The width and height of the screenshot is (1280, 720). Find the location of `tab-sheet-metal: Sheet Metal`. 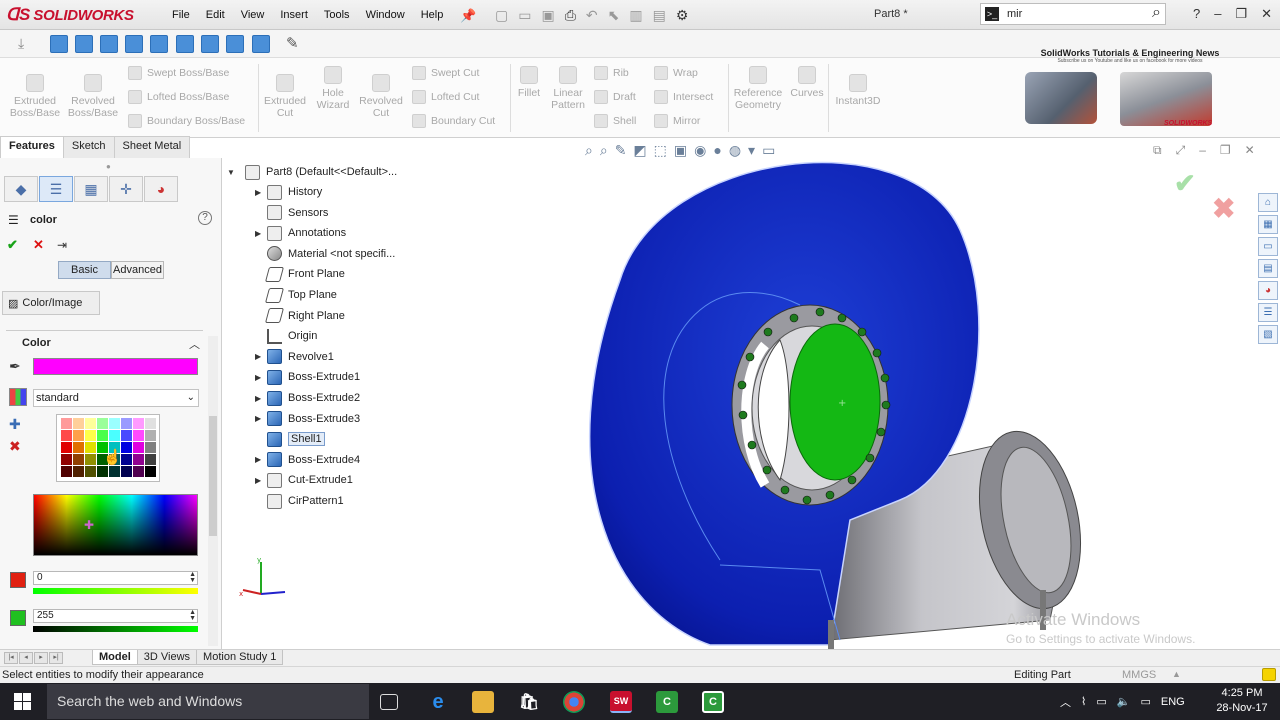

tab-sheet-metal: Sheet Metal is located at coordinates (152, 147).